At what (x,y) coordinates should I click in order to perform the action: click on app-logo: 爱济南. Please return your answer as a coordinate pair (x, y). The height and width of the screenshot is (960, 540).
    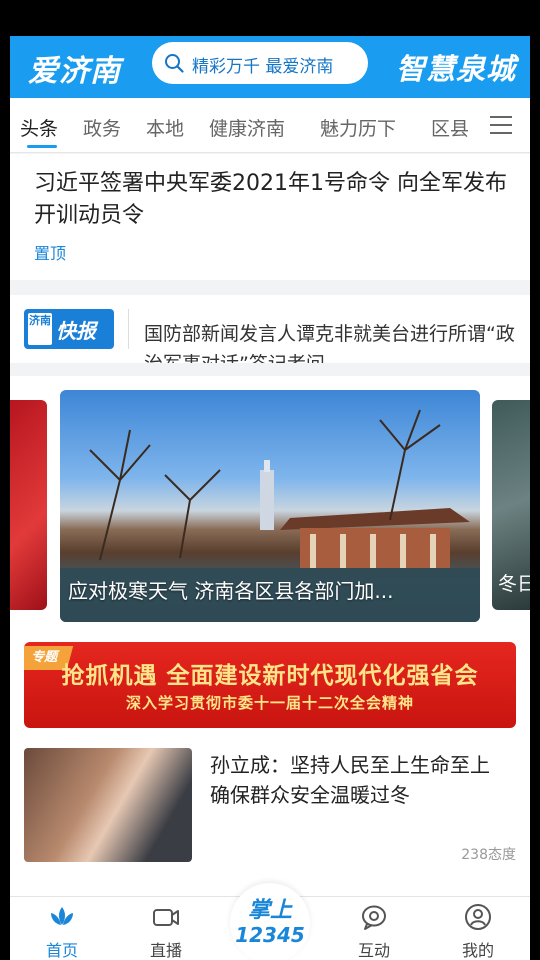
    Looking at the image, I should click on (74, 71).